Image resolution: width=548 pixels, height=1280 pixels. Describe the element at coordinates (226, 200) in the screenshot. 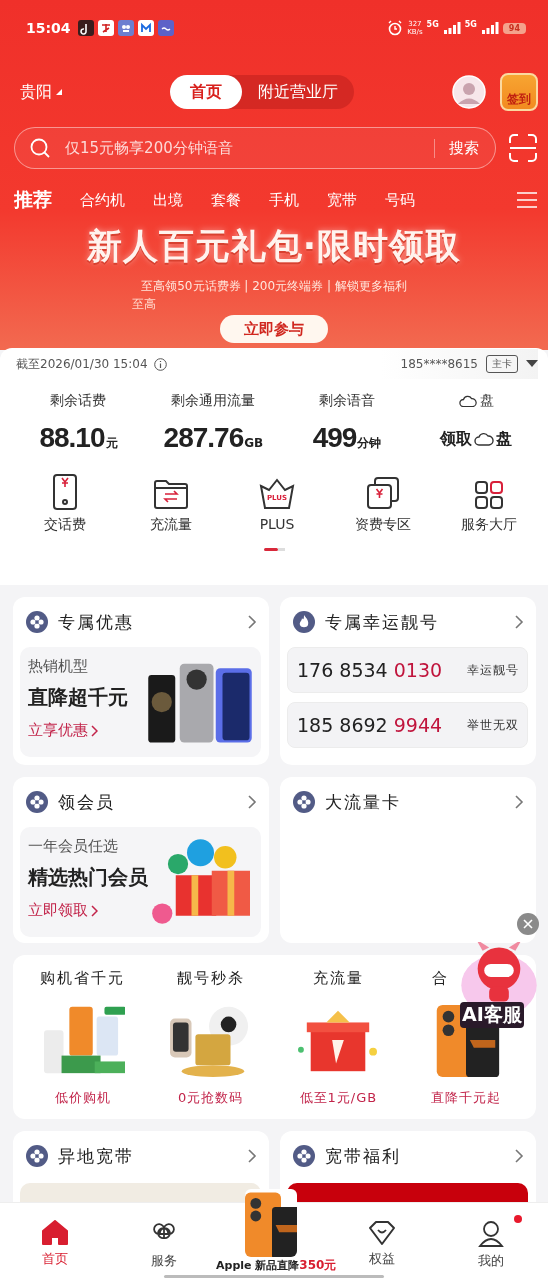

I see `category-tab: 套餐` at that location.